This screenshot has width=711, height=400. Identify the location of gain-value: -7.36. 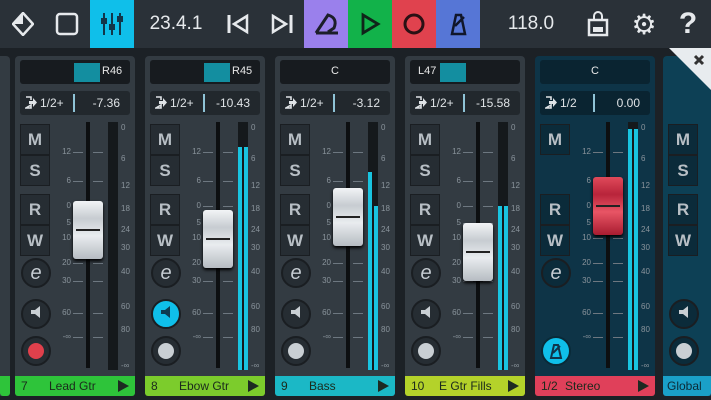
(106, 103).